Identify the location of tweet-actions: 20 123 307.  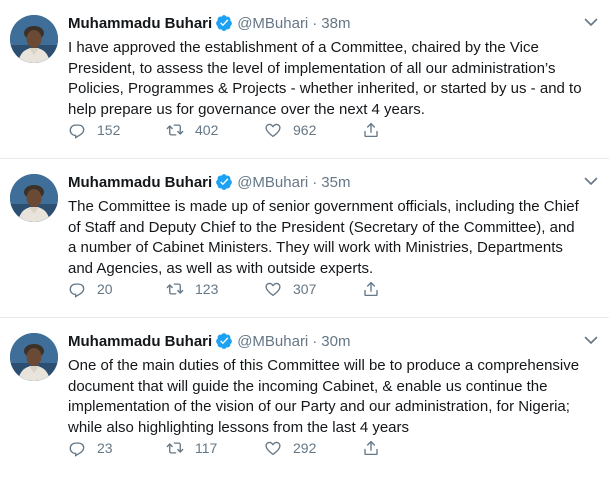
(230, 289).